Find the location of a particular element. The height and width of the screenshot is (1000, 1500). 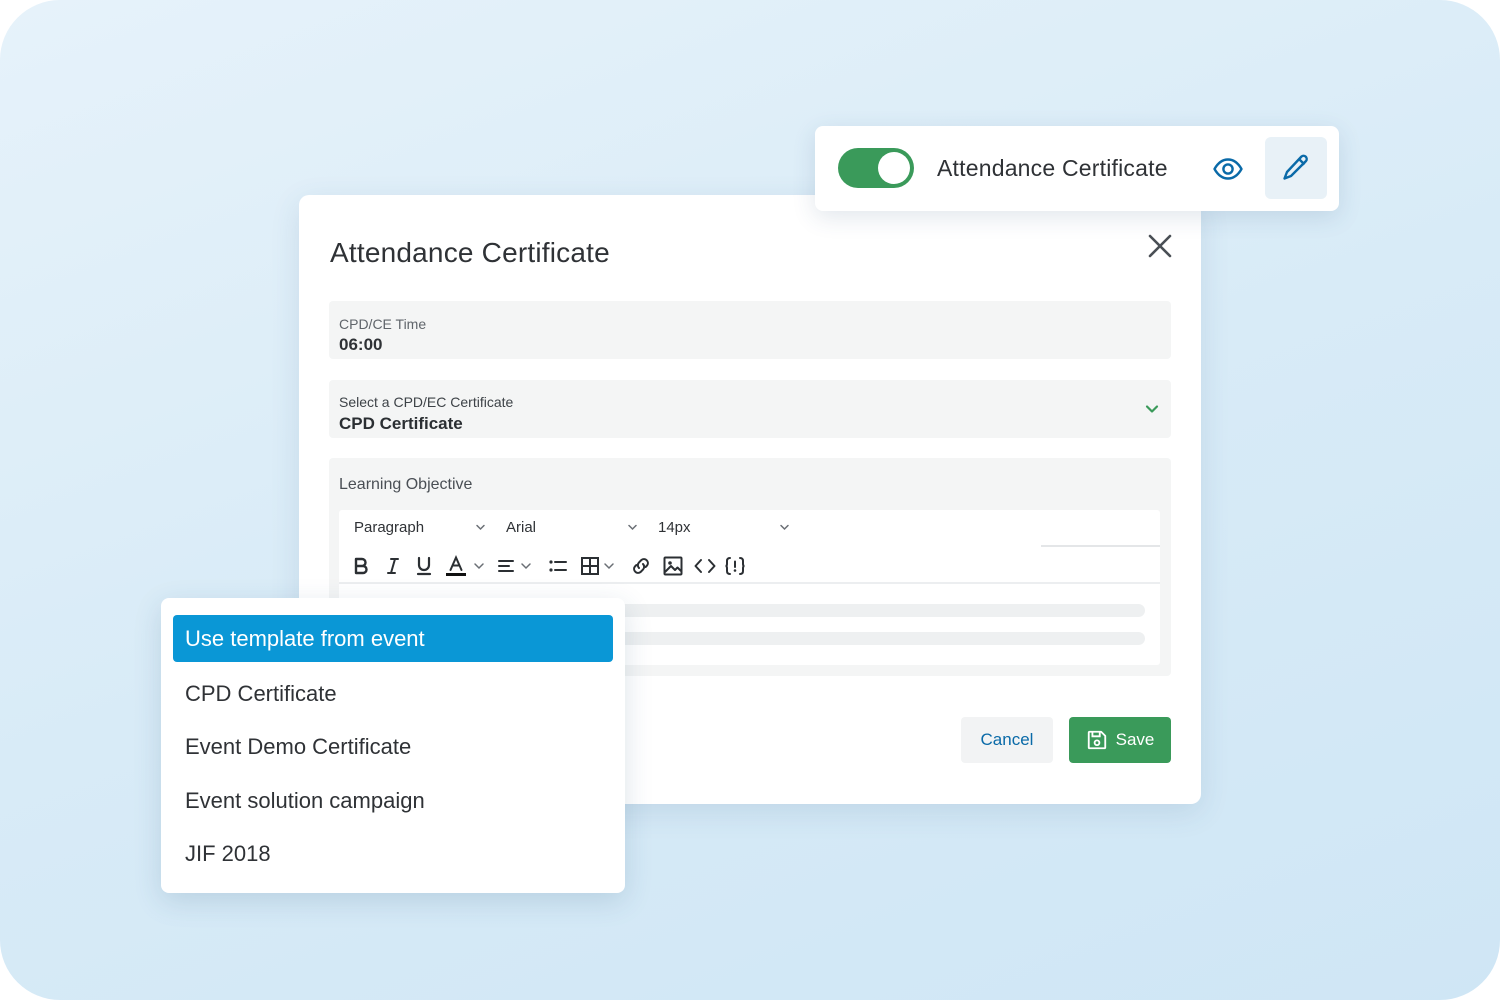

certificate-card: Attendance Certificate is located at coordinates (1077, 168).